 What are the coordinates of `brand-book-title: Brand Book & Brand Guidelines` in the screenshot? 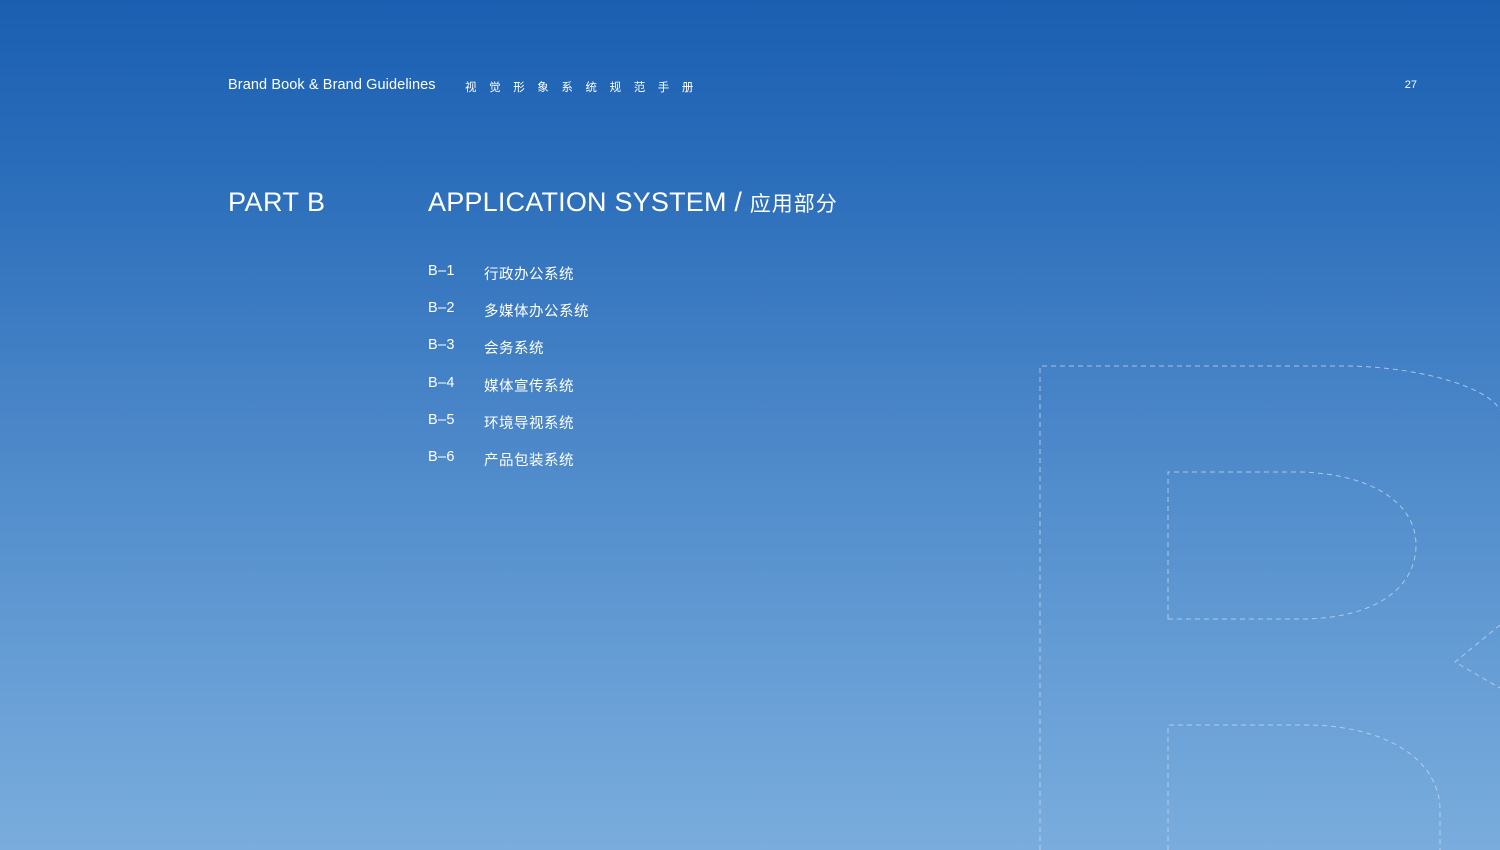 It's located at (332, 85).